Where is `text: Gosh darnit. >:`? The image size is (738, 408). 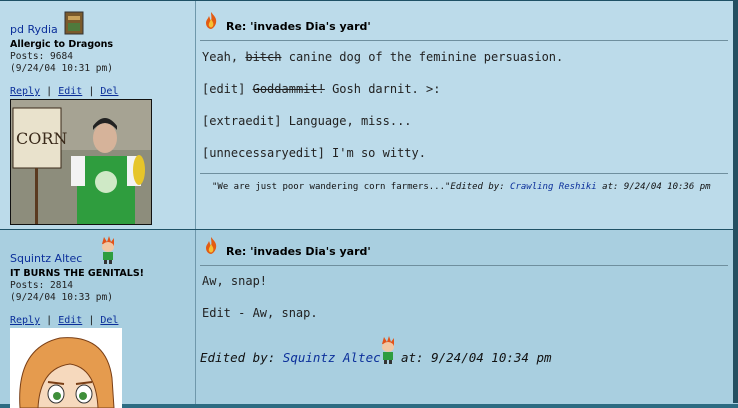 text: Gosh darnit. >: is located at coordinates (386, 89).